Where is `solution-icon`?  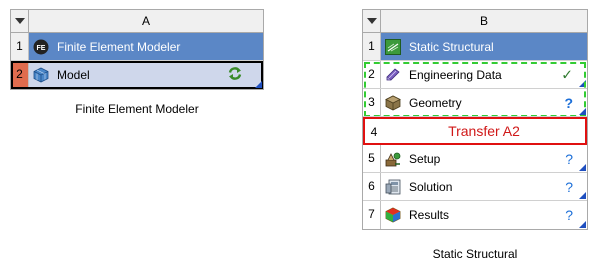 solution-icon is located at coordinates (393, 187).